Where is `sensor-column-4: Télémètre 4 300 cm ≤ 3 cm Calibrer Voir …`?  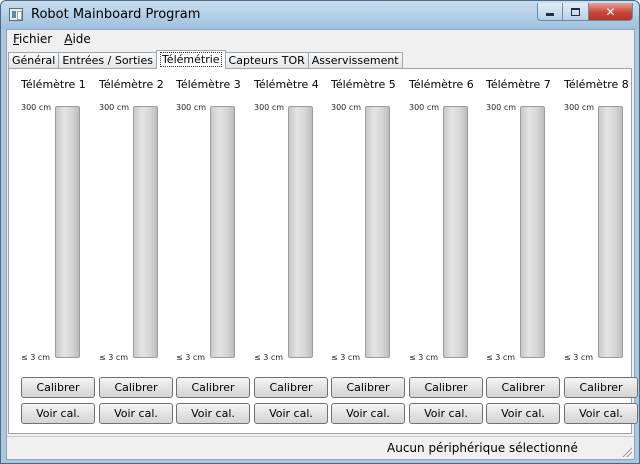 sensor-column-4: Télémètre 4 300 cm ≤ 3 cm Calibrer Voir … is located at coordinates (293, 252).